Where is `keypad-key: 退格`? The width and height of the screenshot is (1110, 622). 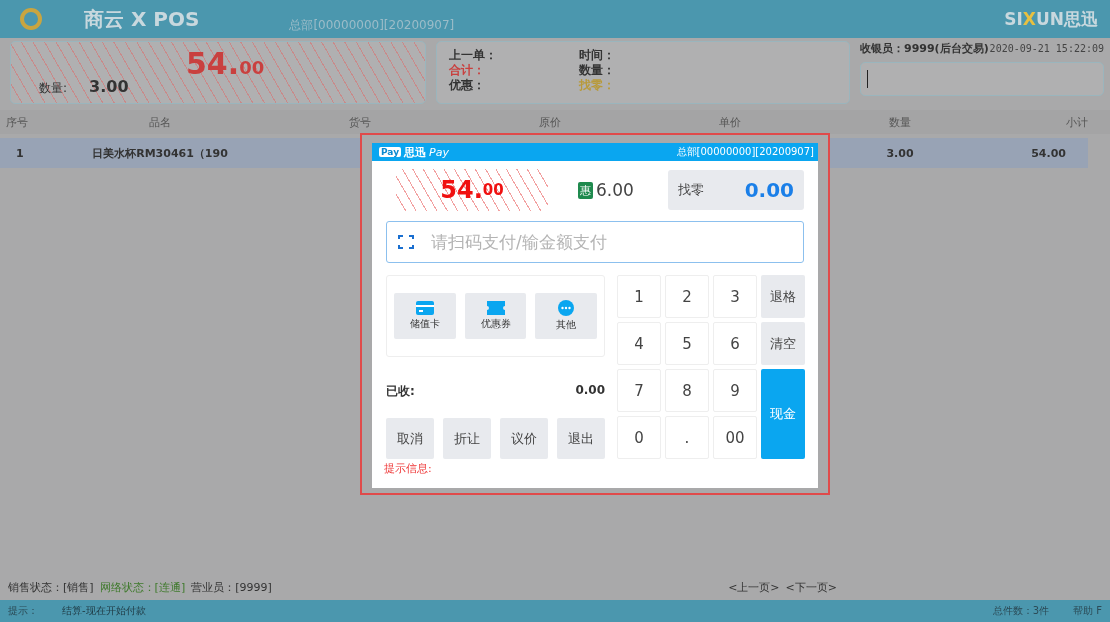 keypad-key: 退格 is located at coordinates (783, 296).